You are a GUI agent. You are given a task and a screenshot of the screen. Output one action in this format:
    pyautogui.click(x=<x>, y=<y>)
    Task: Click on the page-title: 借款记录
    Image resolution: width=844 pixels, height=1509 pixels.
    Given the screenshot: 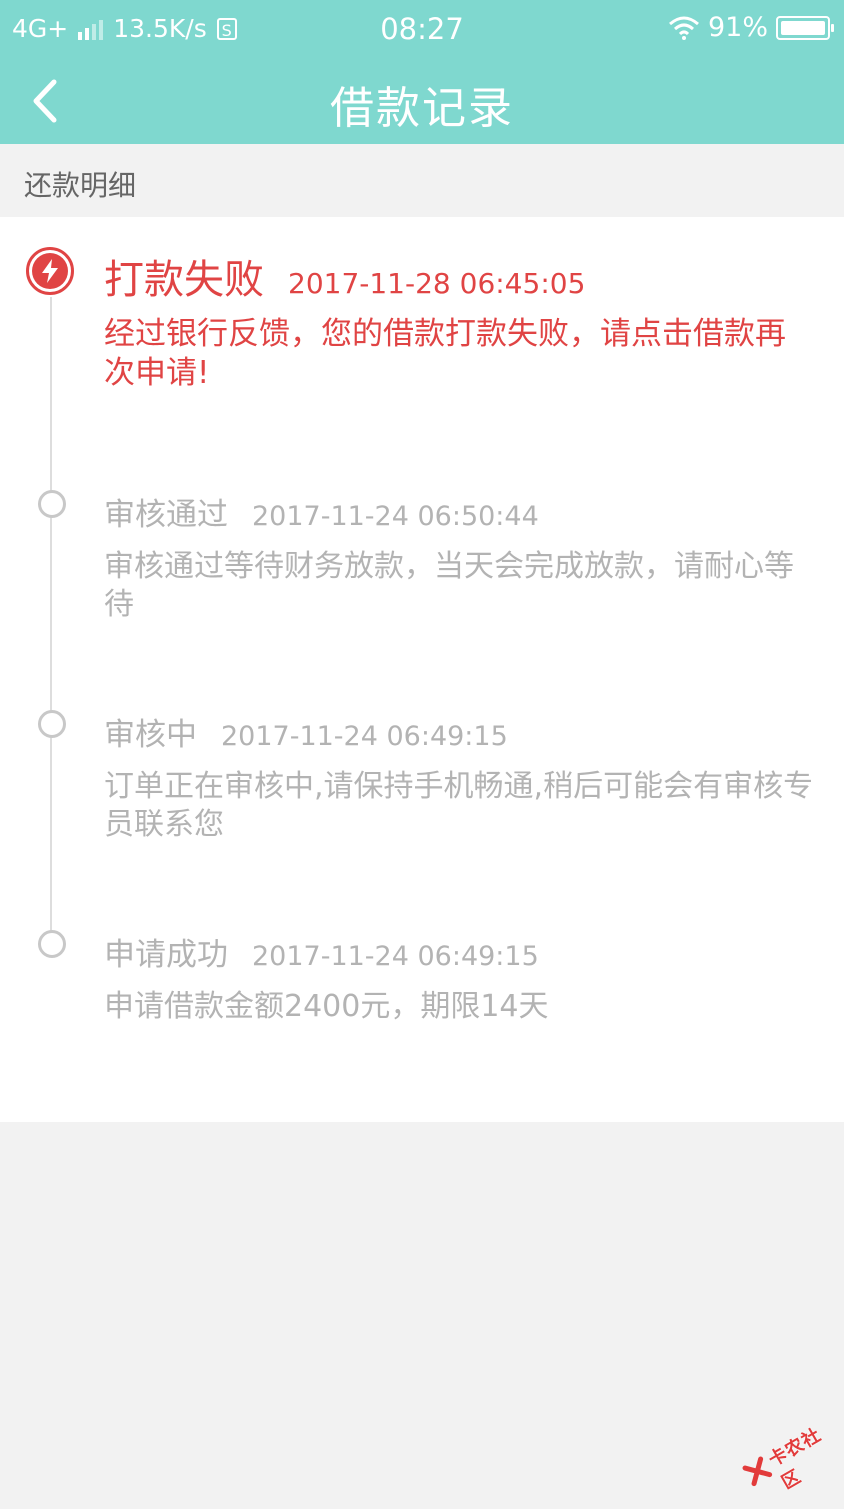 What is the action you would take?
    pyautogui.click(x=422, y=108)
    